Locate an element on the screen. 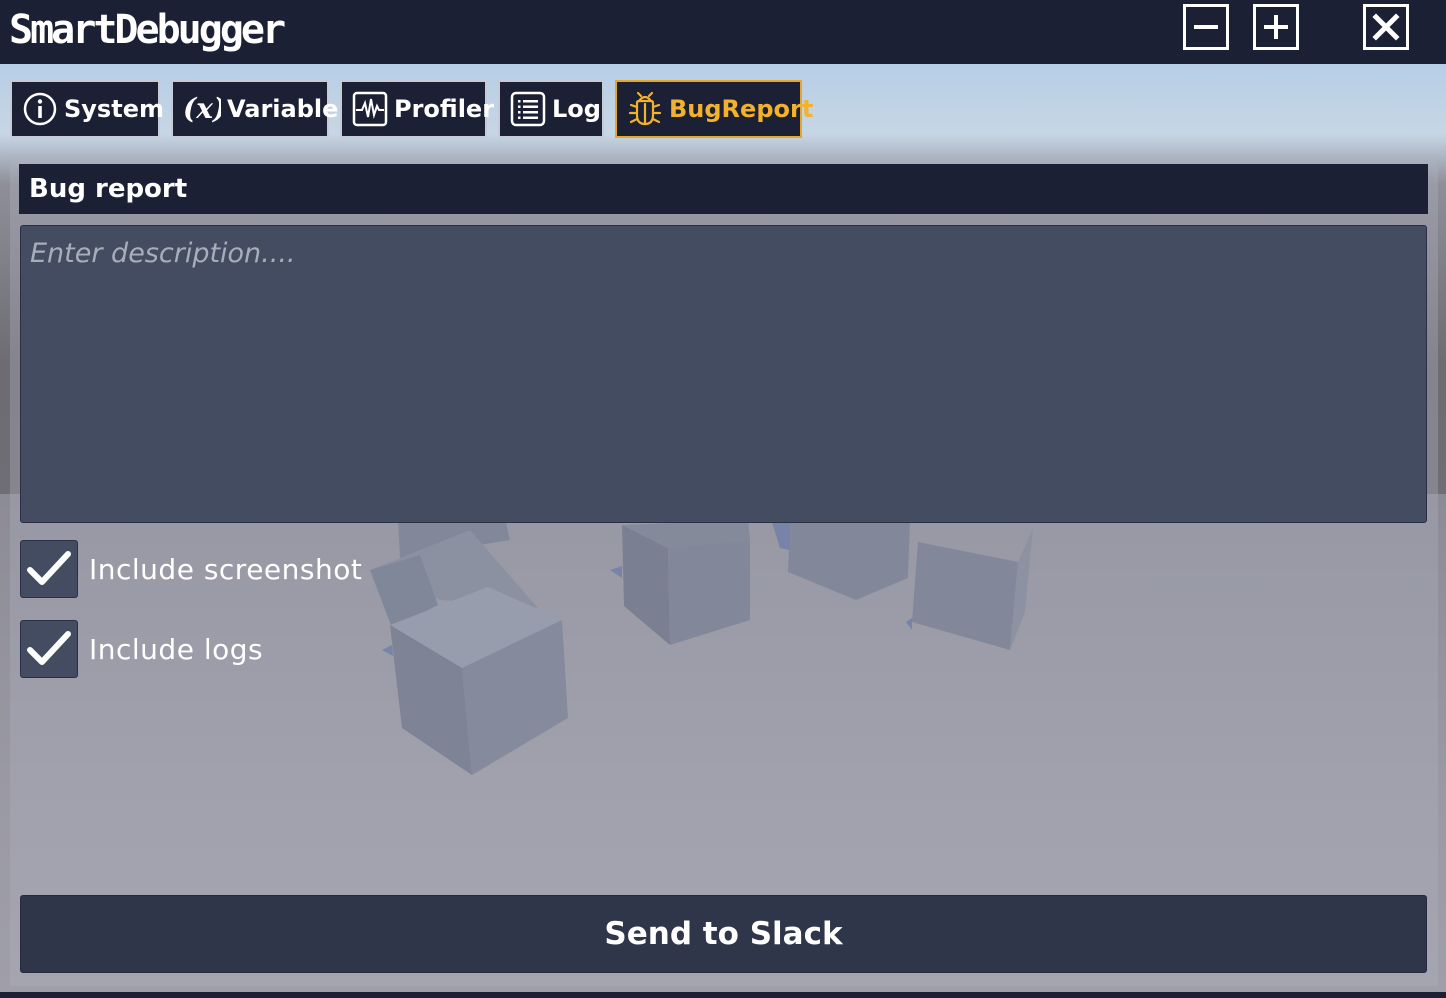 The image size is (1446, 998). tab-label: Profiler is located at coordinates (444, 109).